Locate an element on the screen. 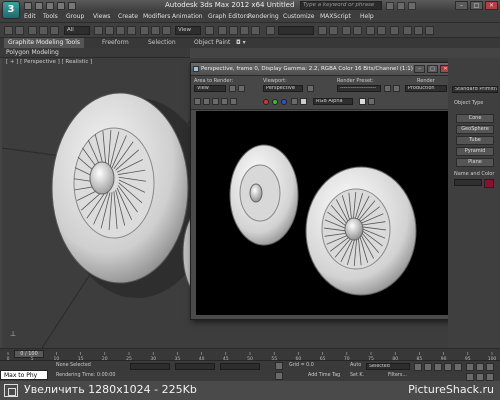 This screenshot has width=500, height=400. render-mode-dropdown: Production is located at coordinates (426, 88).